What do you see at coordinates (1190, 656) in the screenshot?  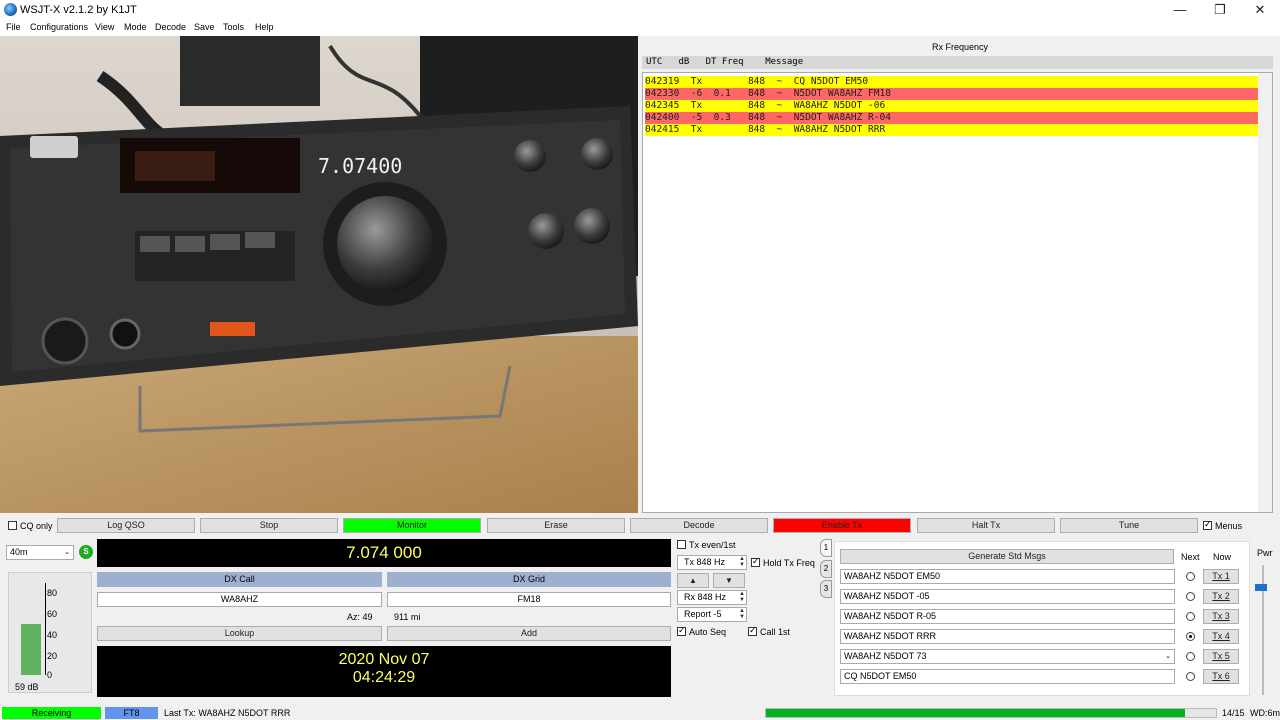 I see `tx5-next-radio` at bounding box center [1190, 656].